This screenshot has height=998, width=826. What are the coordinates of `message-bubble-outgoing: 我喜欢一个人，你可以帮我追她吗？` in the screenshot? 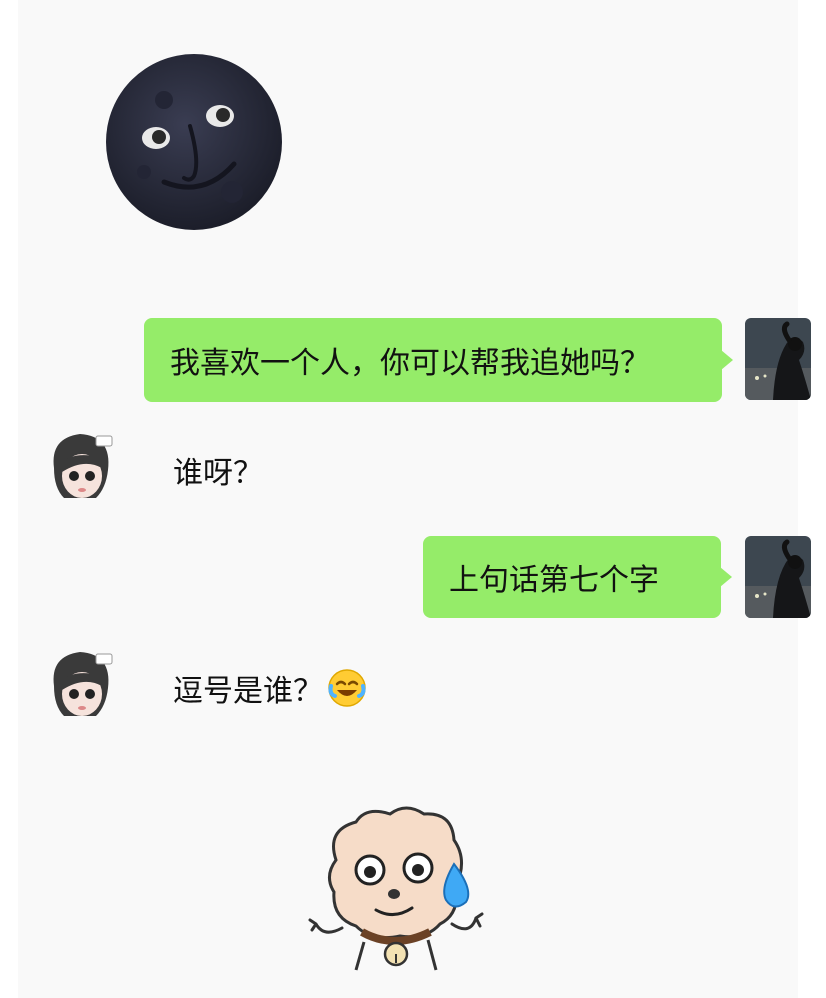 It's located at (433, 360).